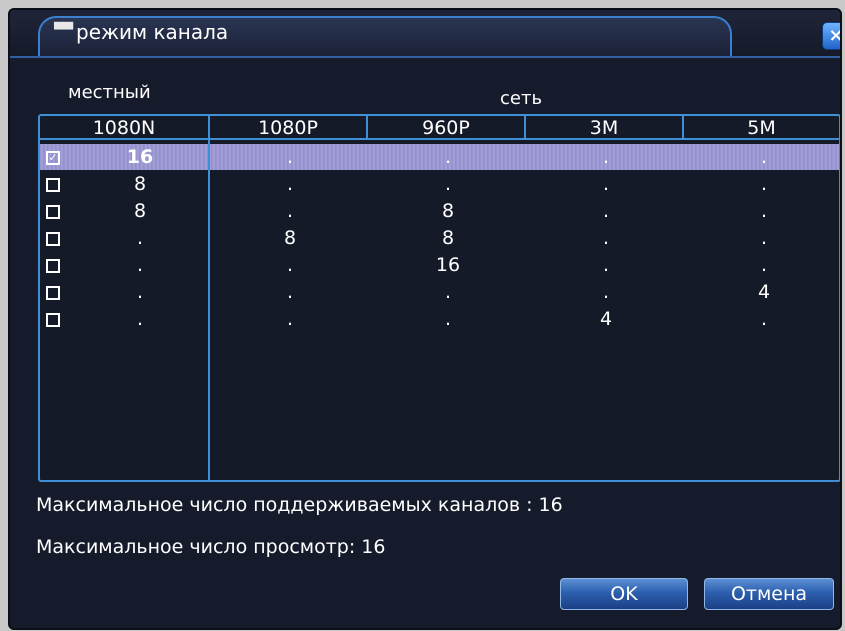 The height and width of the screenshot is (631, 845). Describe the element at coordinates (211, 547) in the screenshot. I see `max-view-text: Максимальное число просмотр: 16` at that location.